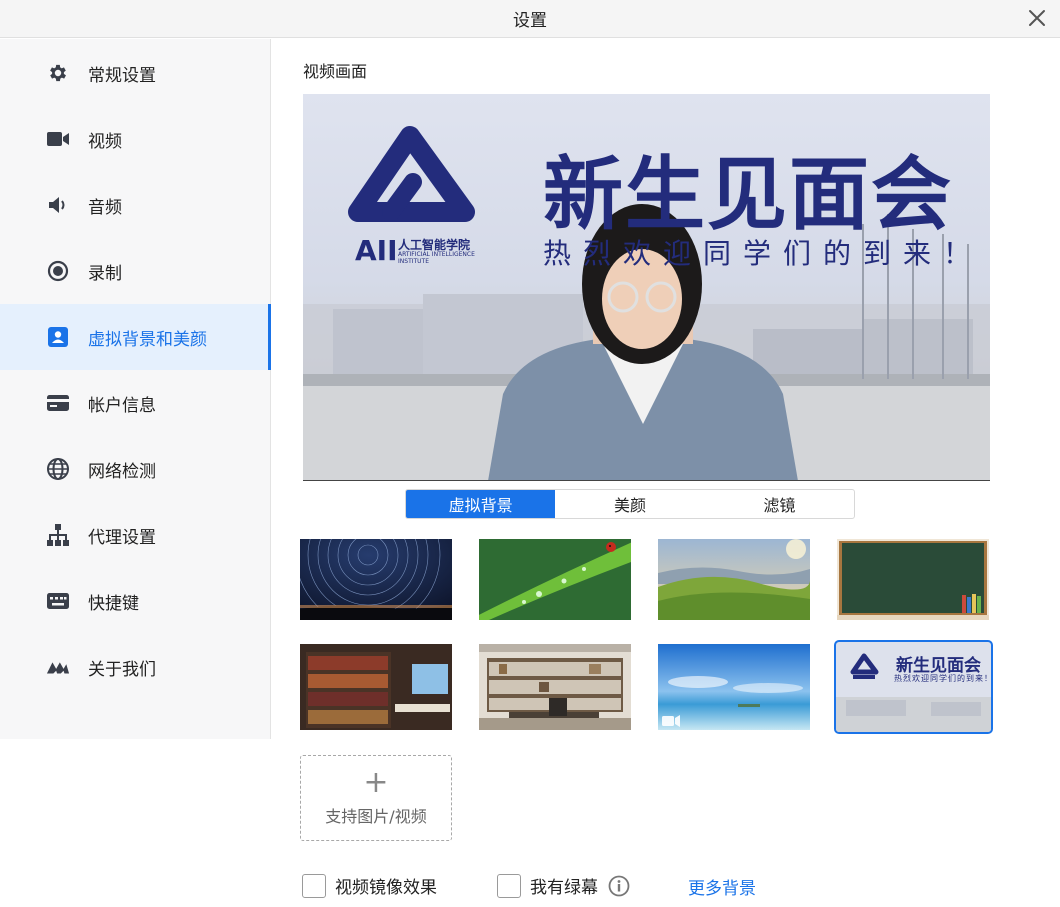  Describe the element at coordinates (414, 261) in the screenshot. I see `logo-en-2: INSTITUTE` at that location.